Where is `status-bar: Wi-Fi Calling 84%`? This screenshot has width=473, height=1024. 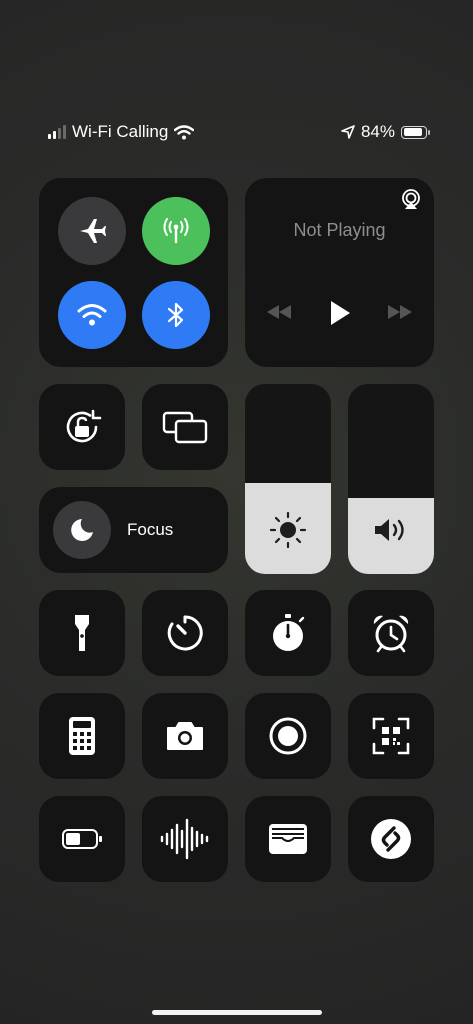
status-bar: Wi-Fi Calling 84% is located at coordinates (236, 133).